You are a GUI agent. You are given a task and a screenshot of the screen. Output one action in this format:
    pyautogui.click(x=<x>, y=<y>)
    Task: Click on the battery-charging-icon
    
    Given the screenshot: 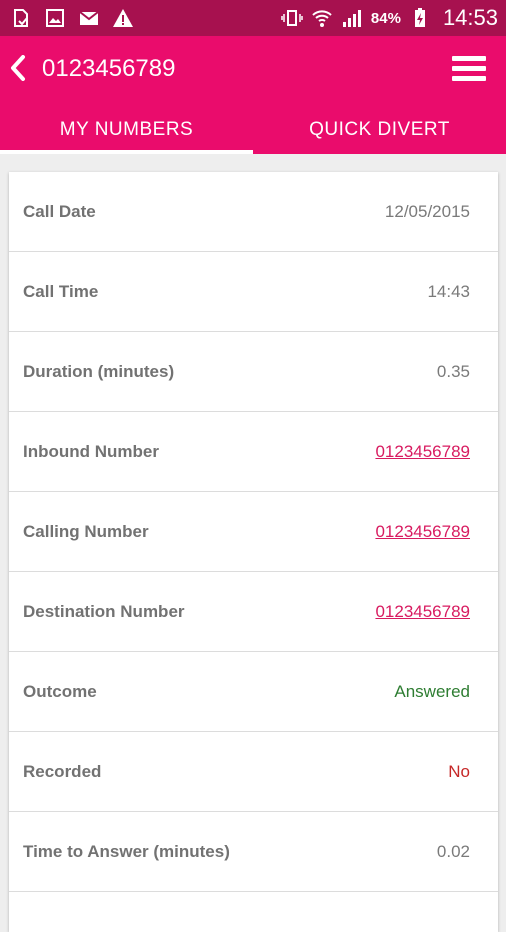 What is the action you would take?
    pyautogui.click(x=420, y=18)
    